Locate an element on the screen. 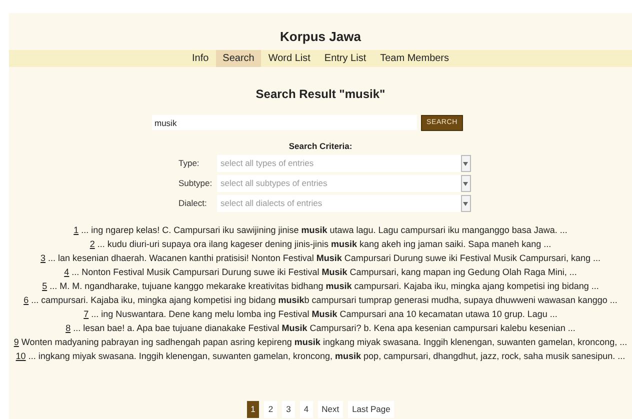 The image size is (632, 419). page-link: Last Page is located at coordinates (371, 409).